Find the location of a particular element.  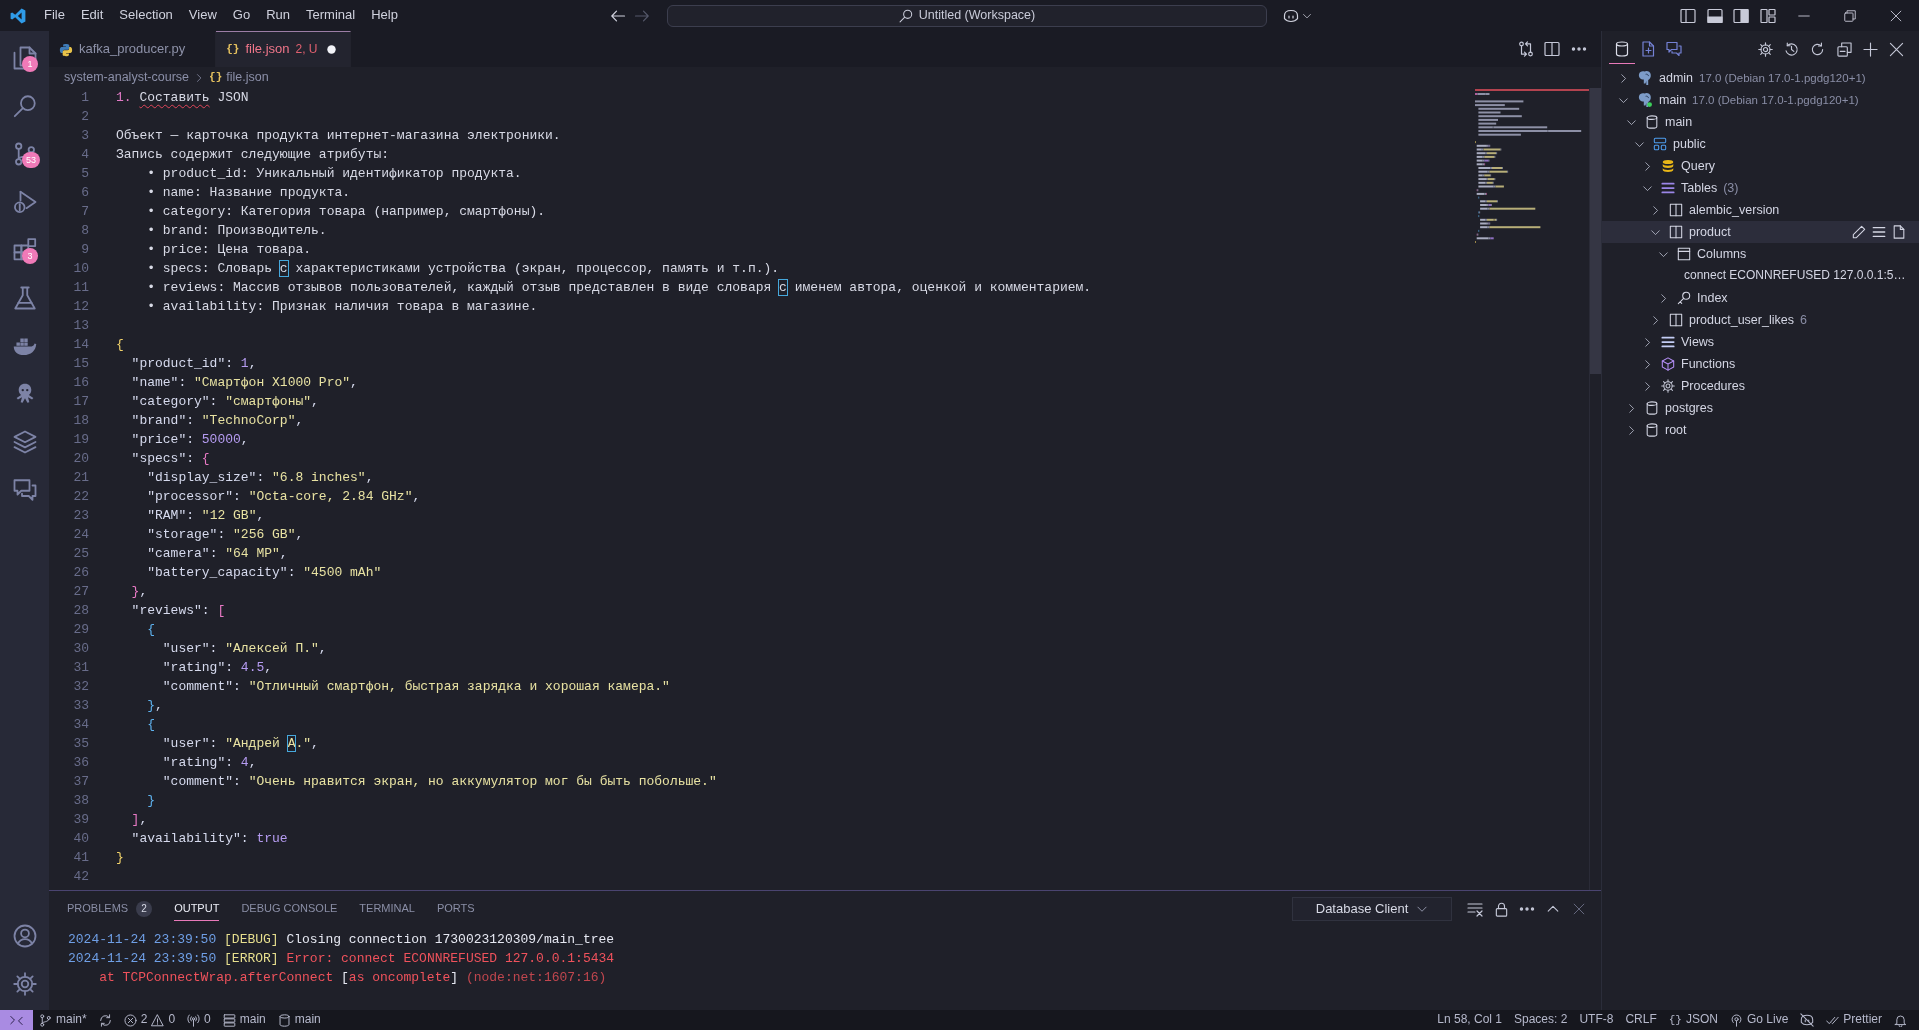

branch-status: main* is located at coordinates (63, 1020).